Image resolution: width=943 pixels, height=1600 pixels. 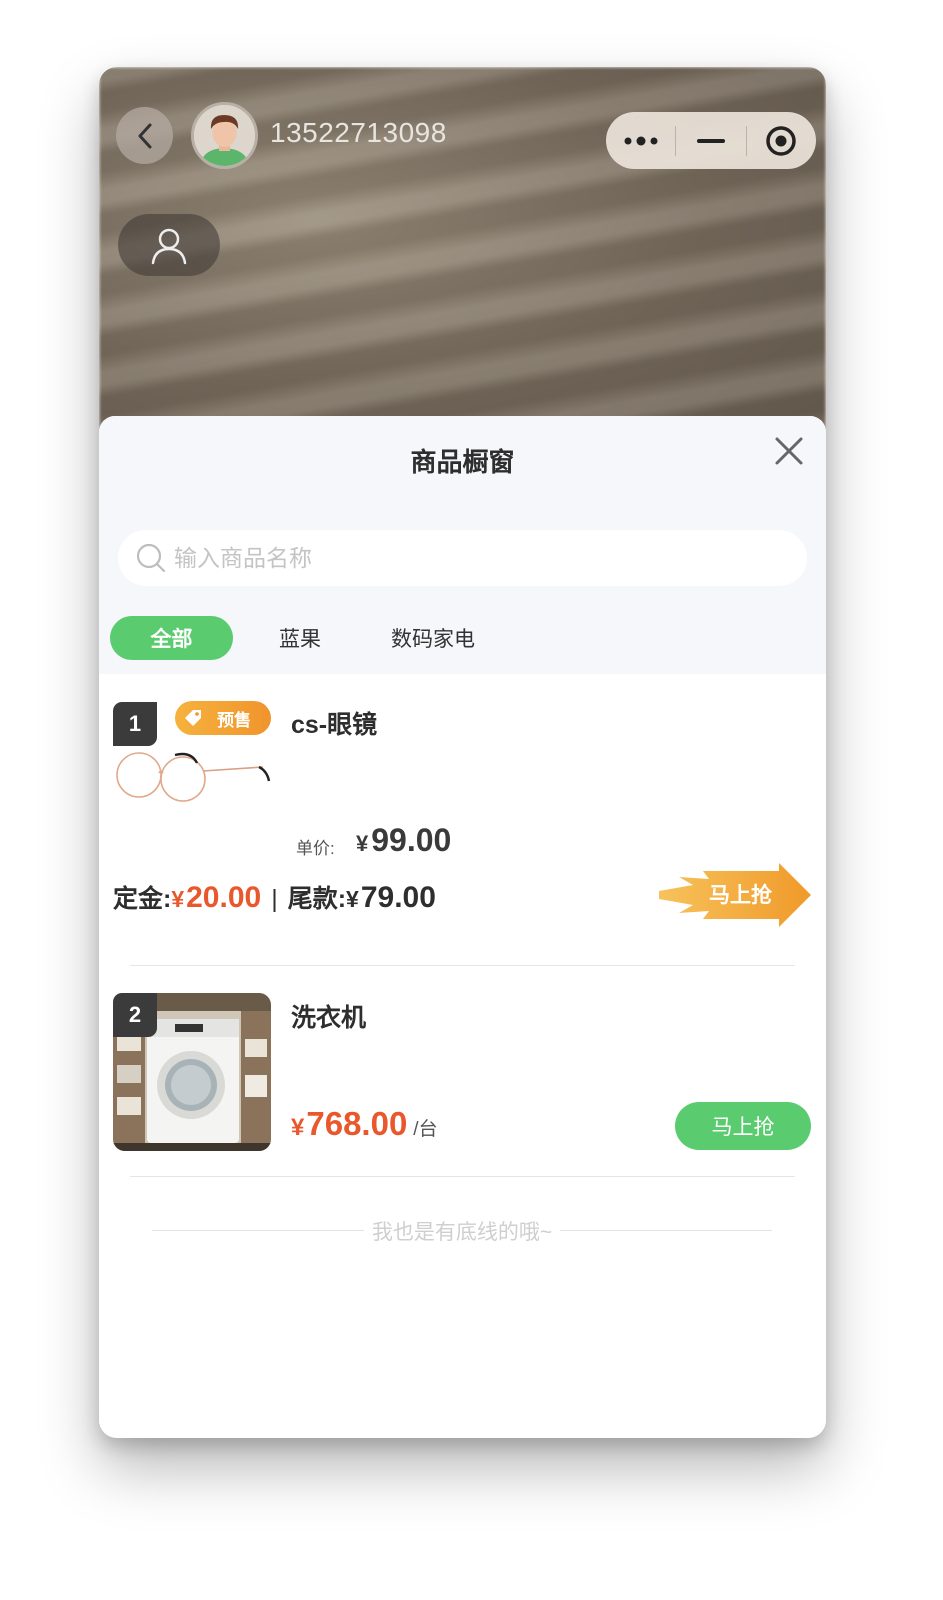 I want to click on exit-button, so click(x=781, y=140).